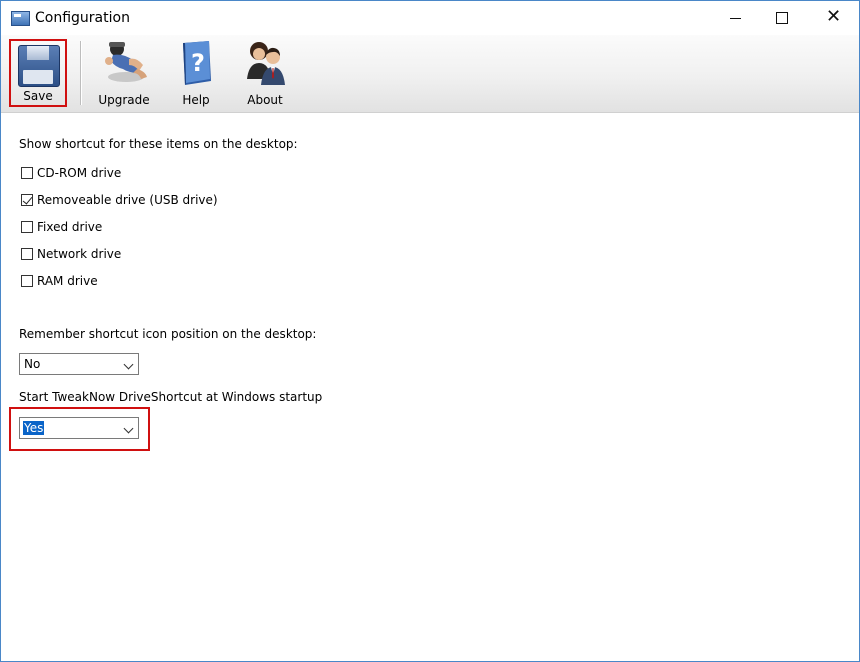 This screenshot has height=662, width=860. What do you see at coordinates (266, 63) in the screenshot?
I see `people-icon` at bounding box center [266, 63].